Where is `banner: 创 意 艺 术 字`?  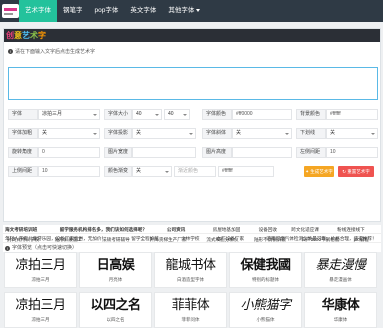 banner: 创 意 艺 术 字 is located at coordinates (192, 35).